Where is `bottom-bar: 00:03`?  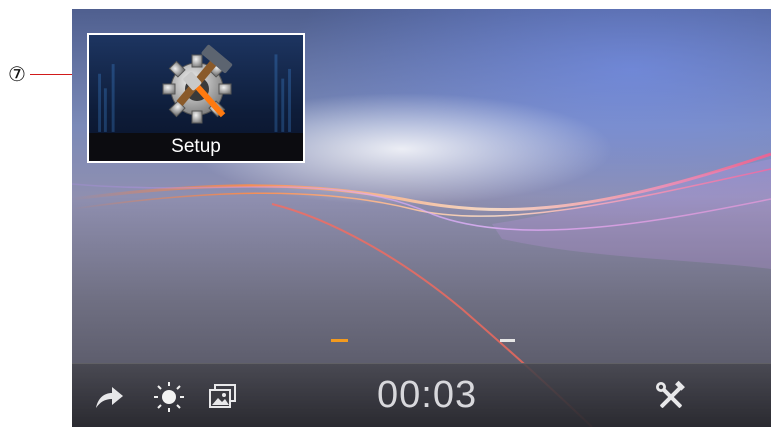 bottom-bar: 00:03 is located at coordinates (421, 395).